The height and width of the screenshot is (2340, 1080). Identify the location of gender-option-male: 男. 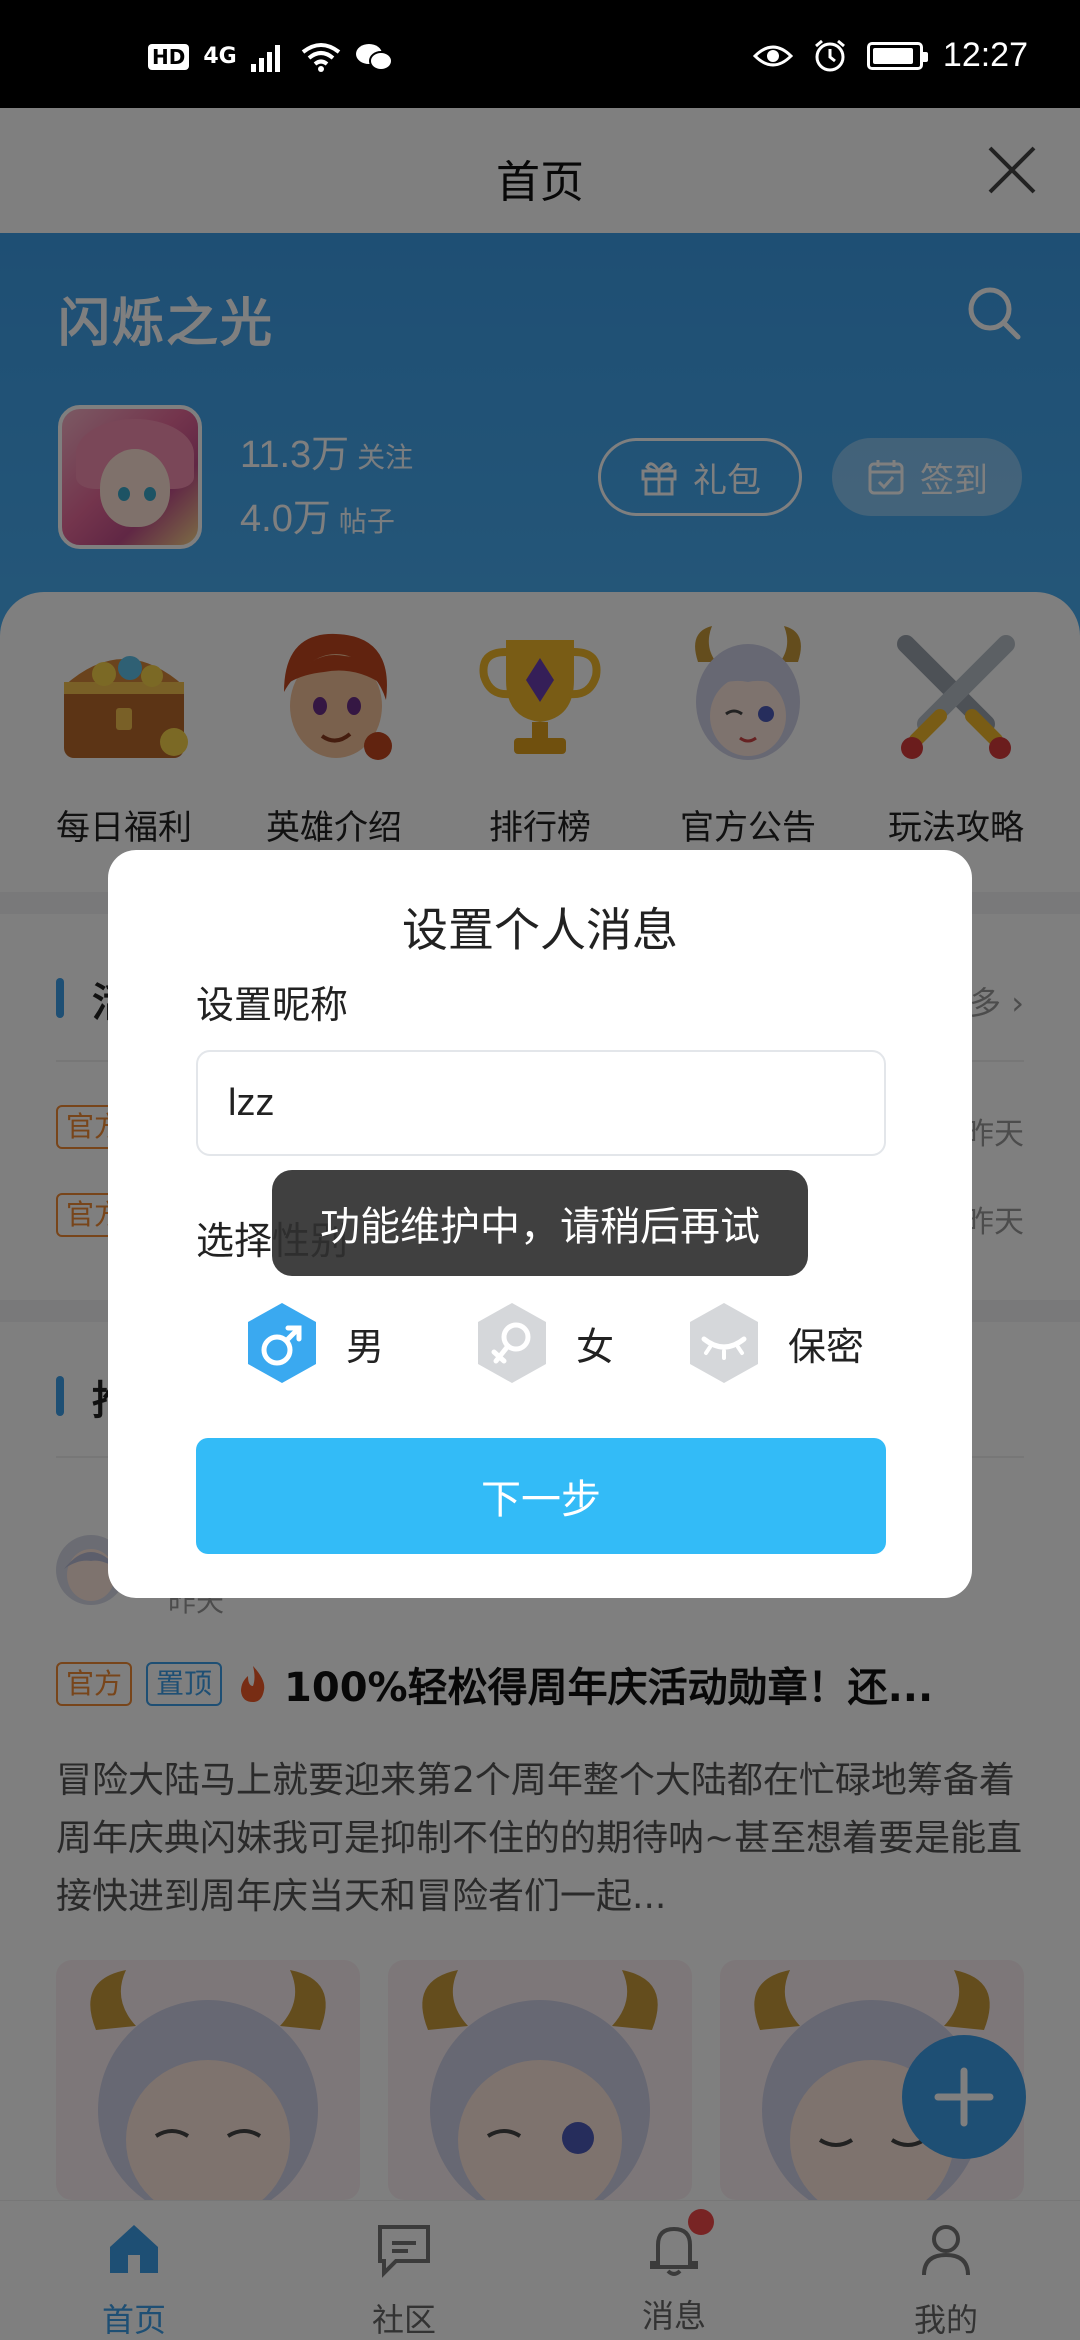
(314, 1343).